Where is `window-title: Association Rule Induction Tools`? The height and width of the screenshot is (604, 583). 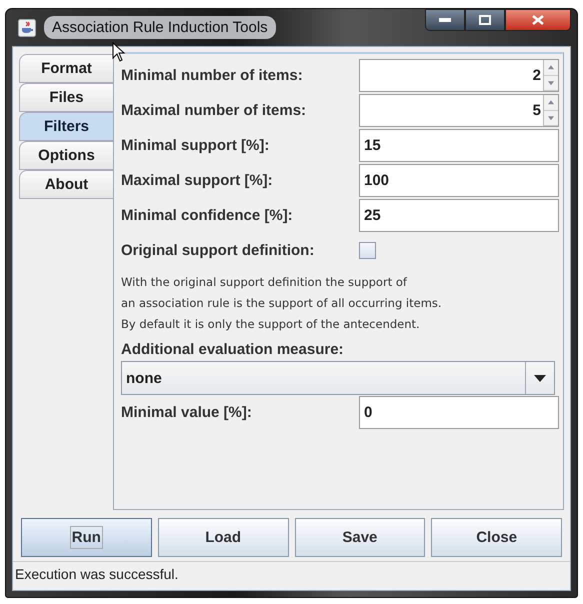
window-title: Association Rule Induction Tools is located at coordinates (160, 27).